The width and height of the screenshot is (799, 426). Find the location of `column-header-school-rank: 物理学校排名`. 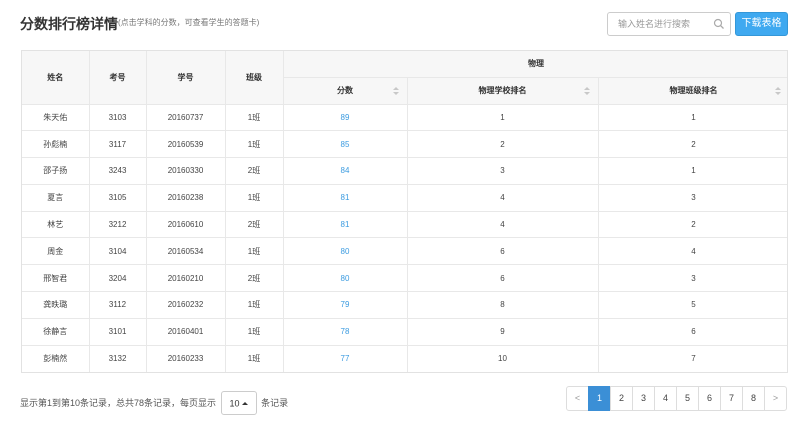

column-header-school-rank: 物理学校排名 is located at coordinates (503, 91).